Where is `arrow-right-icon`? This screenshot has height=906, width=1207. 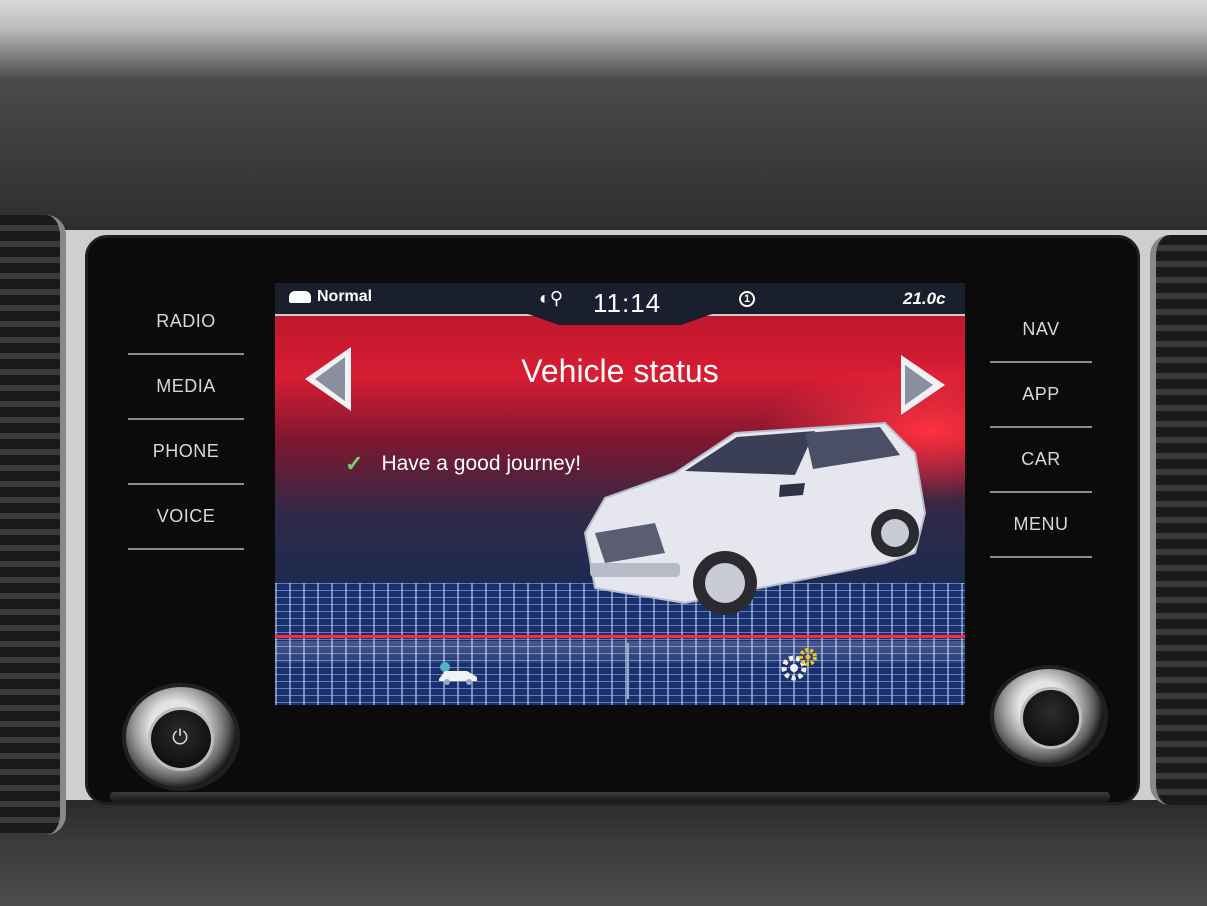 arrow-right-icon is located at coordinates (923, 385).